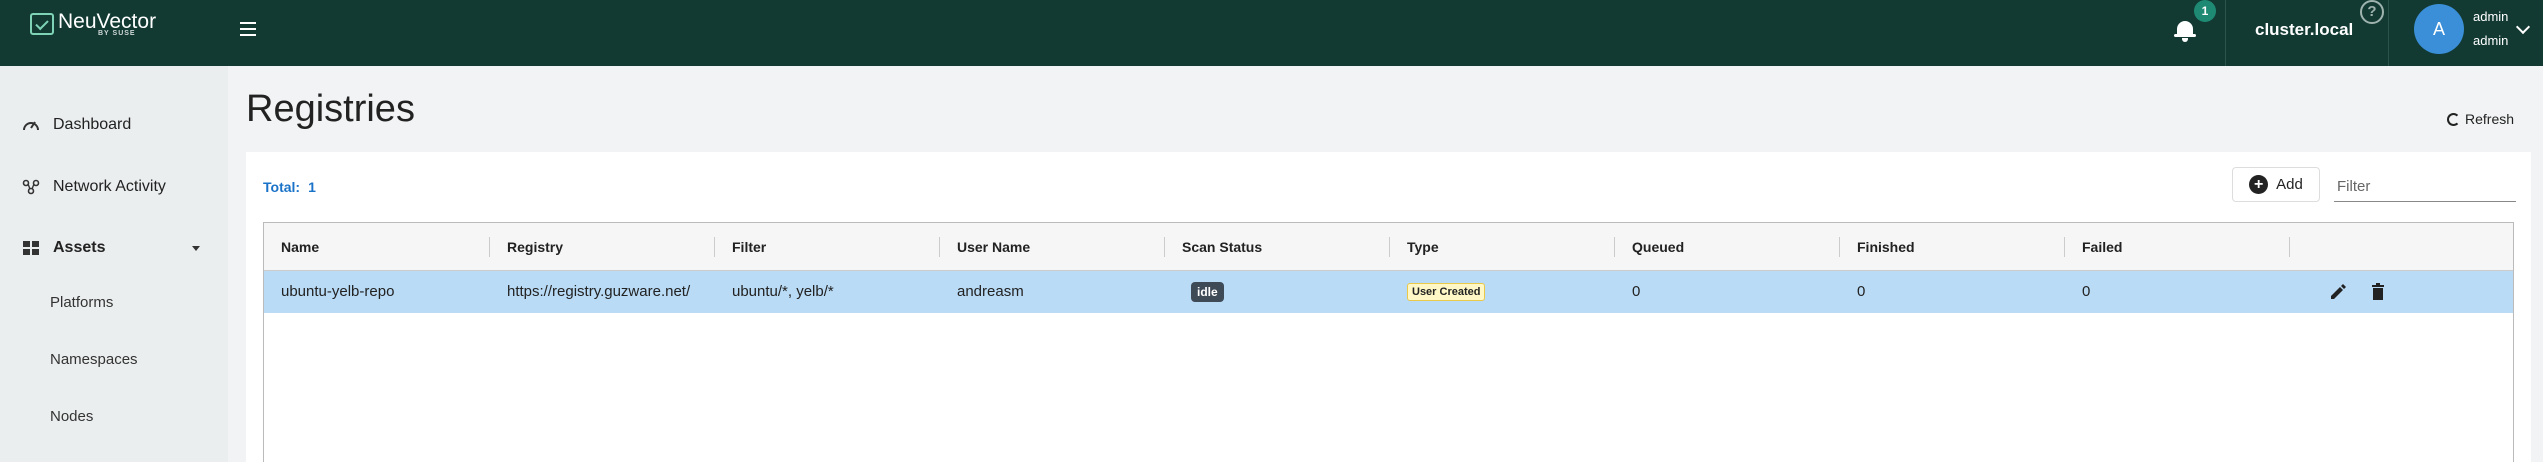 The width and height of the screenshot is (2543, 462). Describe the element at coordinates (312, 187) in the screenshot. I see `total-value: 1` at that location.